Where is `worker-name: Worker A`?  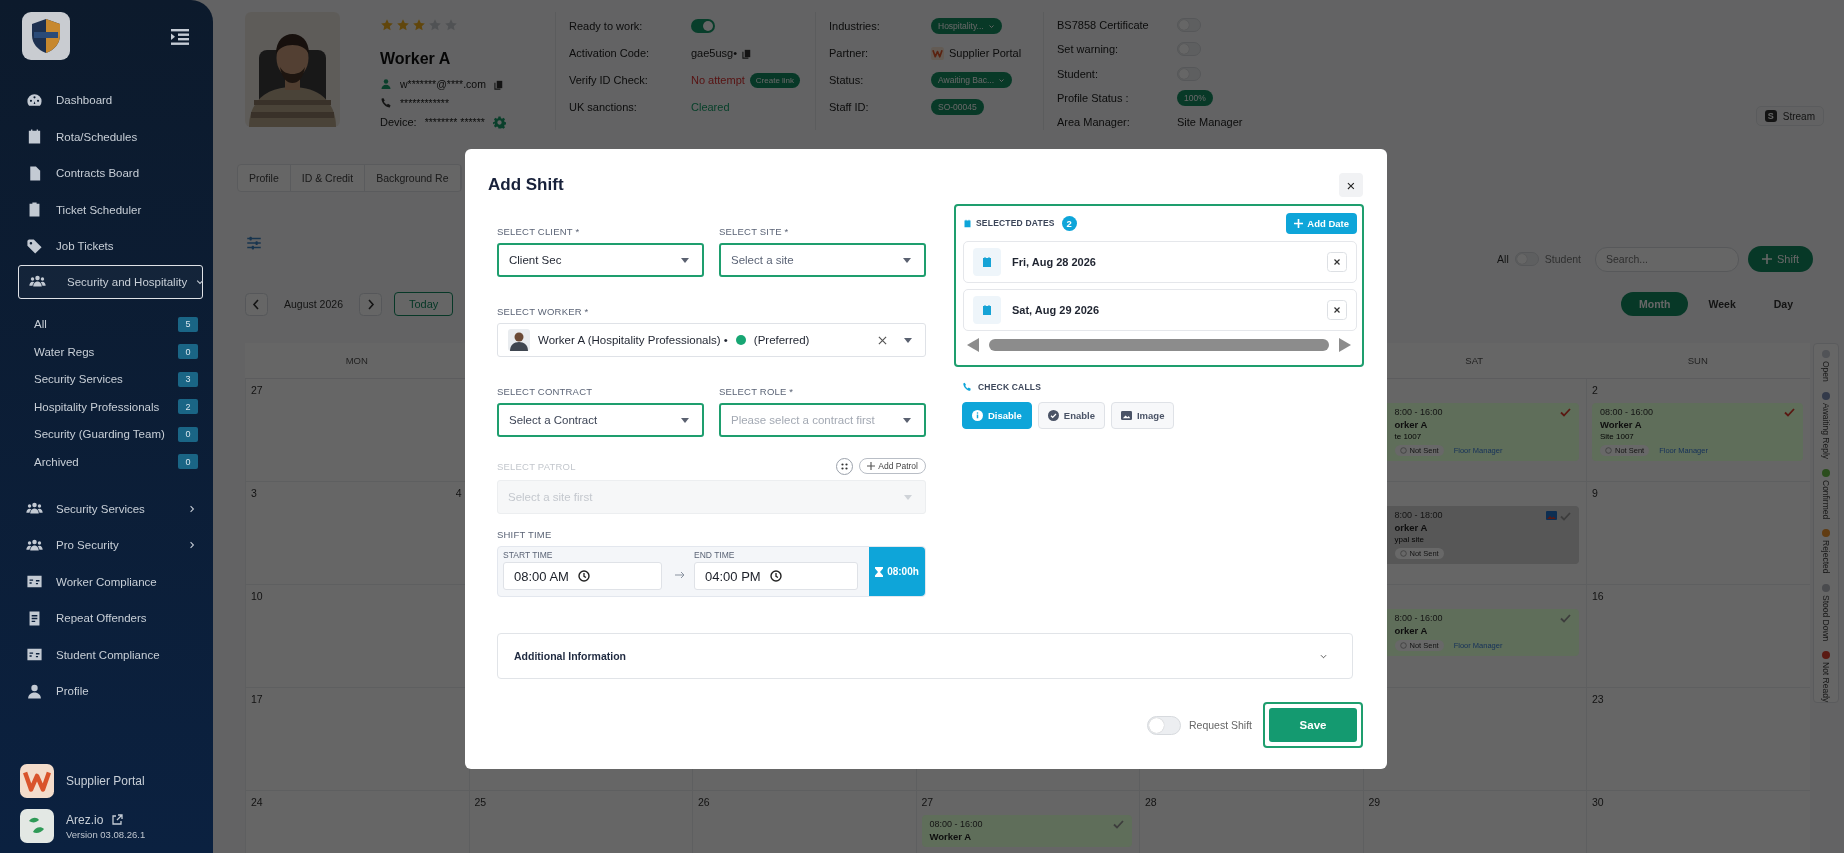
worker-name: Worker A is located at coordinates (416, 59).